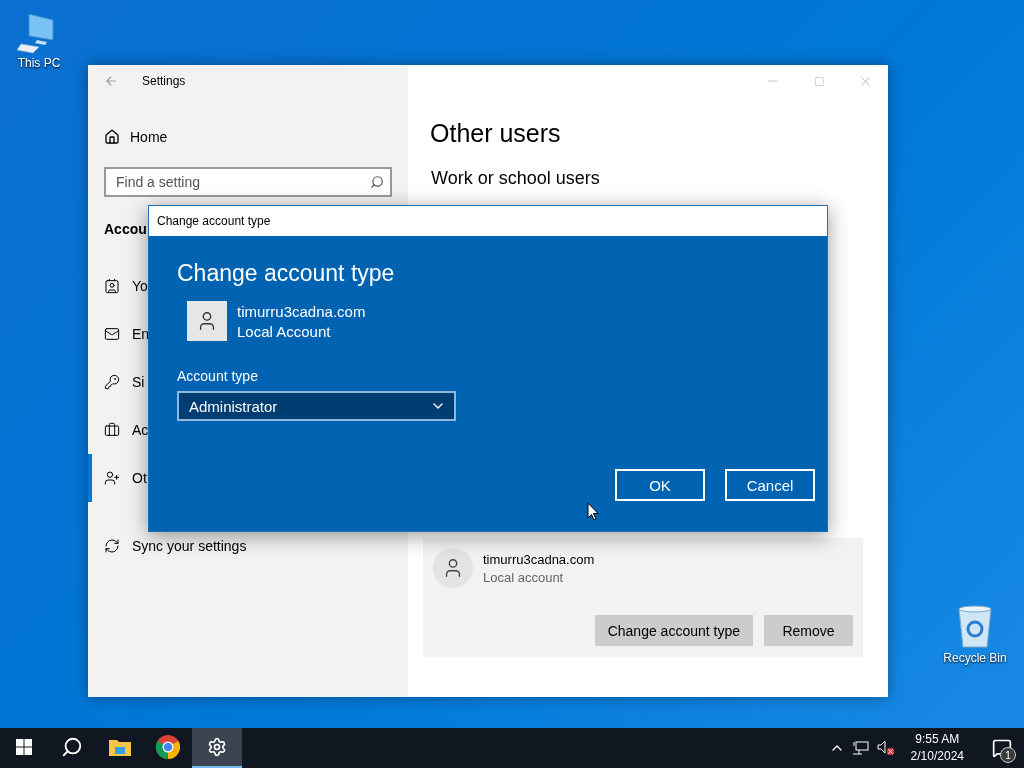 This screenshot has height=768, width=1024. Describe the element at coordinates (284, 331) in the screenshot. I see `account-type: Local Account` at that location.